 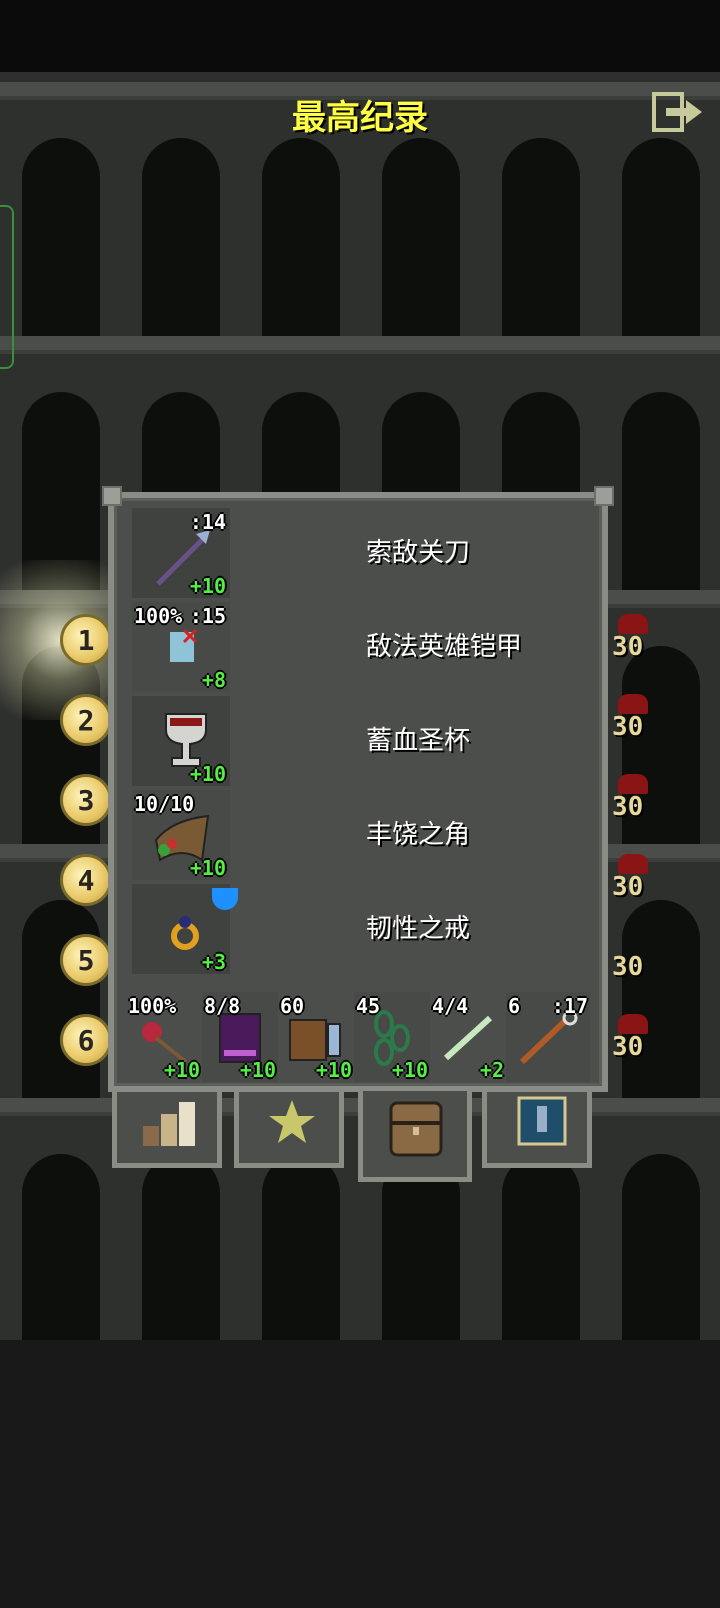 What do you see at coordinates (418, 553) in the screenshot?
I see `weapon-name: 索敌关刀` at bounding box center [418, 553].